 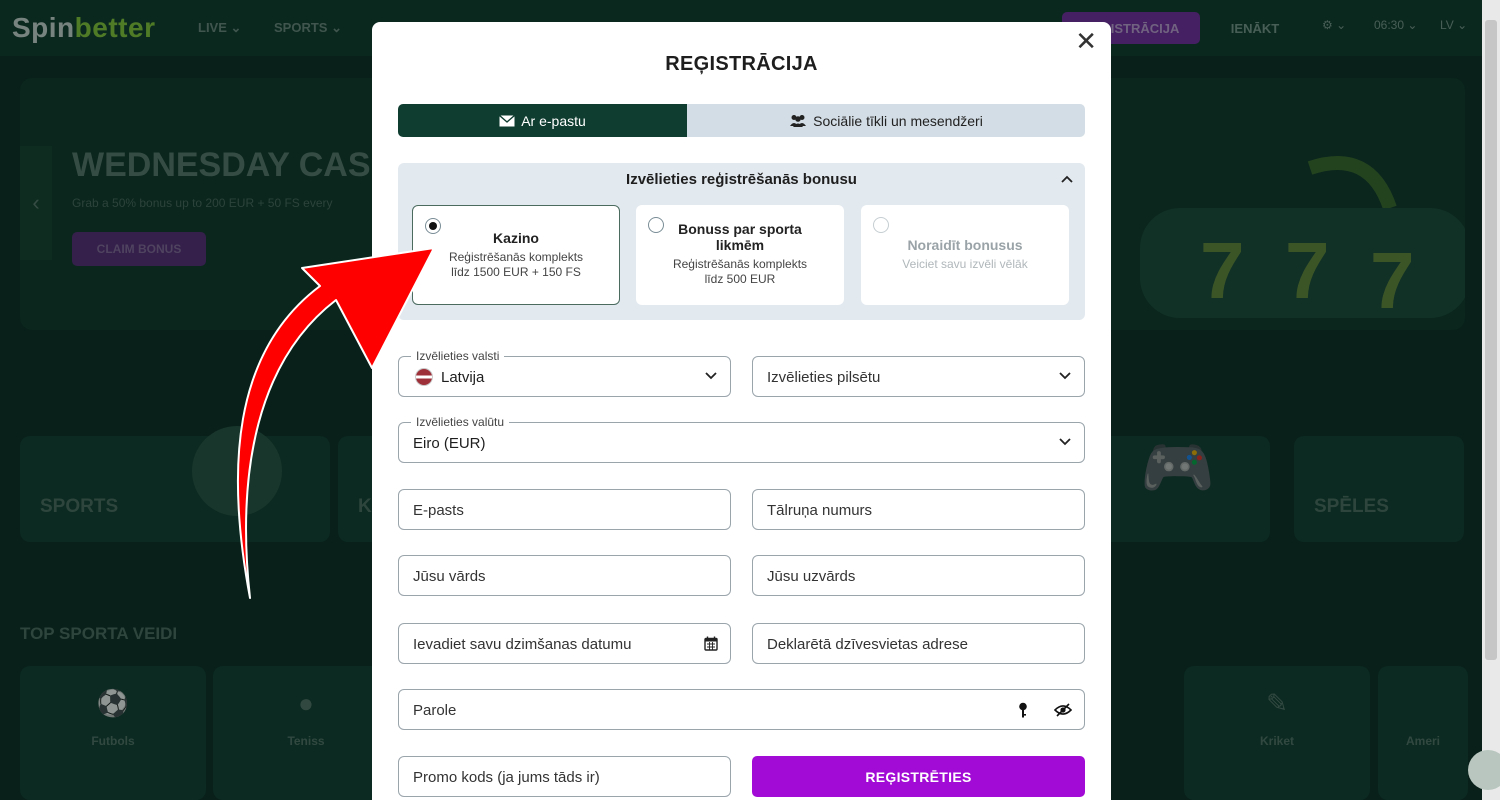 I want to click on key-icon, so click(x=1023, y=710).